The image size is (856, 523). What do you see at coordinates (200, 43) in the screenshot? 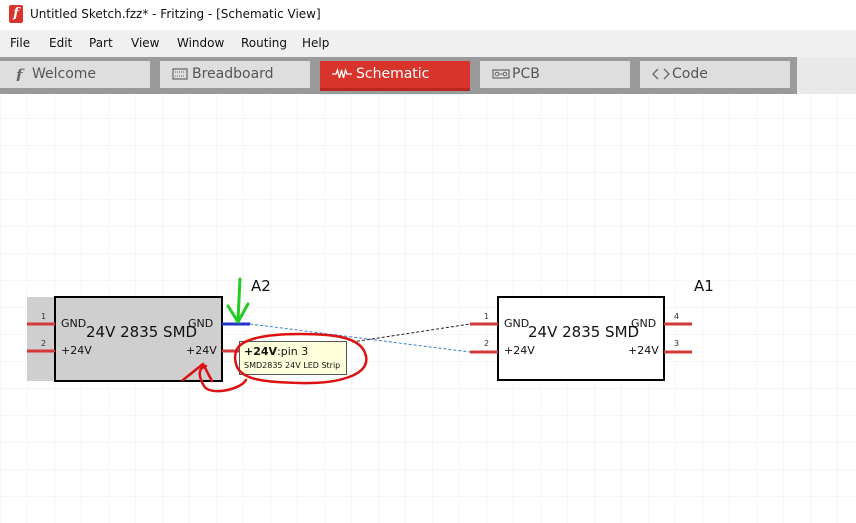
I see `menu-window: Window` at bounding box center [200, 43].